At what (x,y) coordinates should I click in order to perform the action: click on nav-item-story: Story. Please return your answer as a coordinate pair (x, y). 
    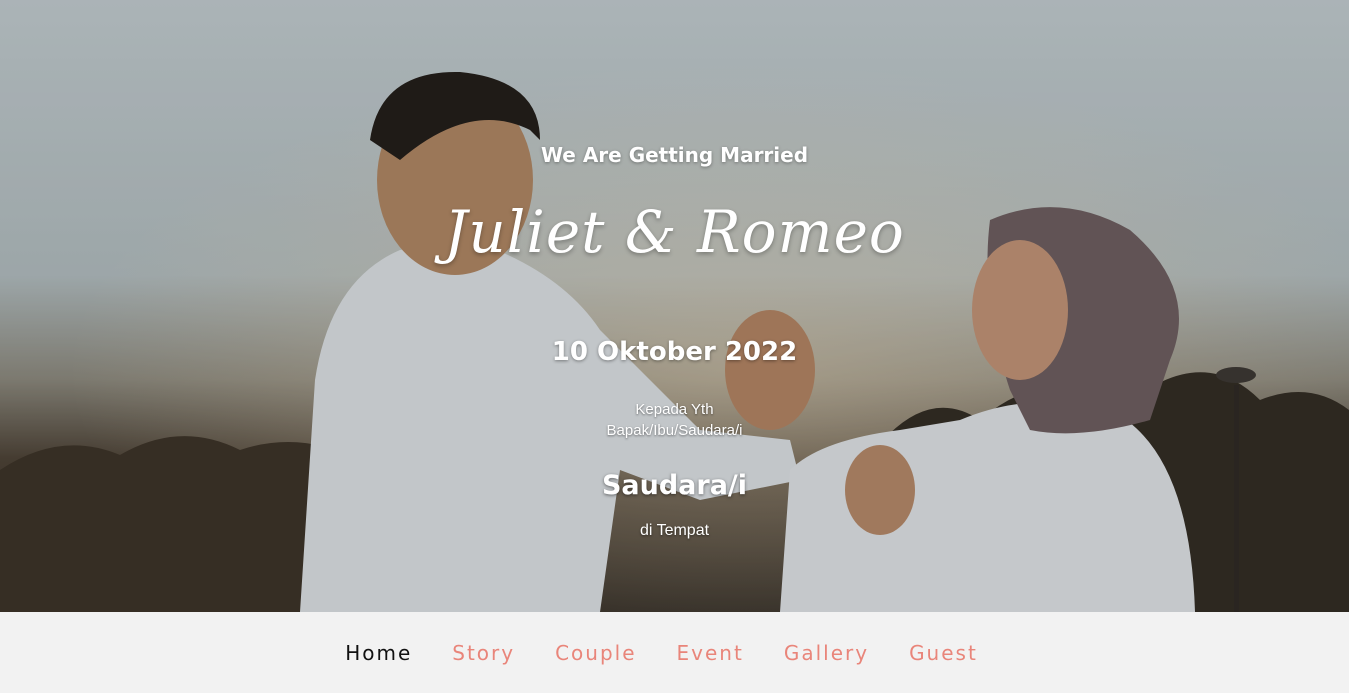
    Looking at the image, I should click on (483, 653).